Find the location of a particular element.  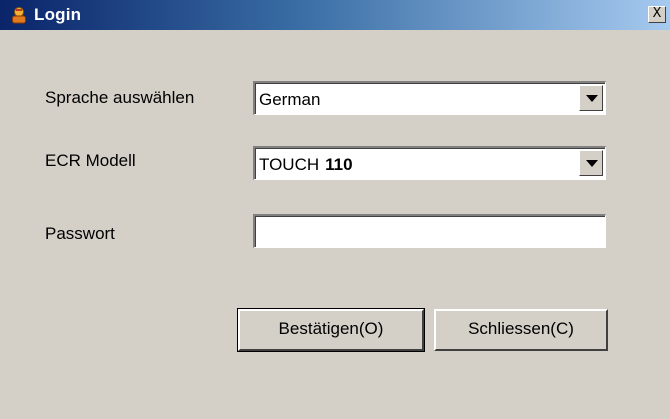

model-value-number: 110 is located at coordinates (339, 164).